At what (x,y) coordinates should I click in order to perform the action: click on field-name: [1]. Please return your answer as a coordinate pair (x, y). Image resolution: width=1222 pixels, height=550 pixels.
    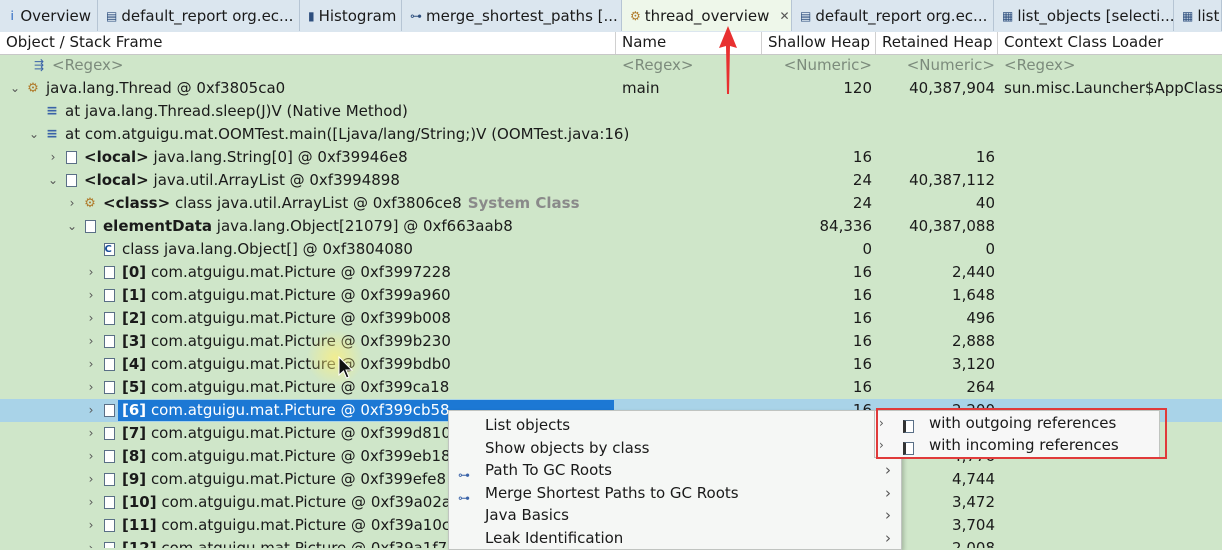
    Looking at the image, I should click on (134, 295).